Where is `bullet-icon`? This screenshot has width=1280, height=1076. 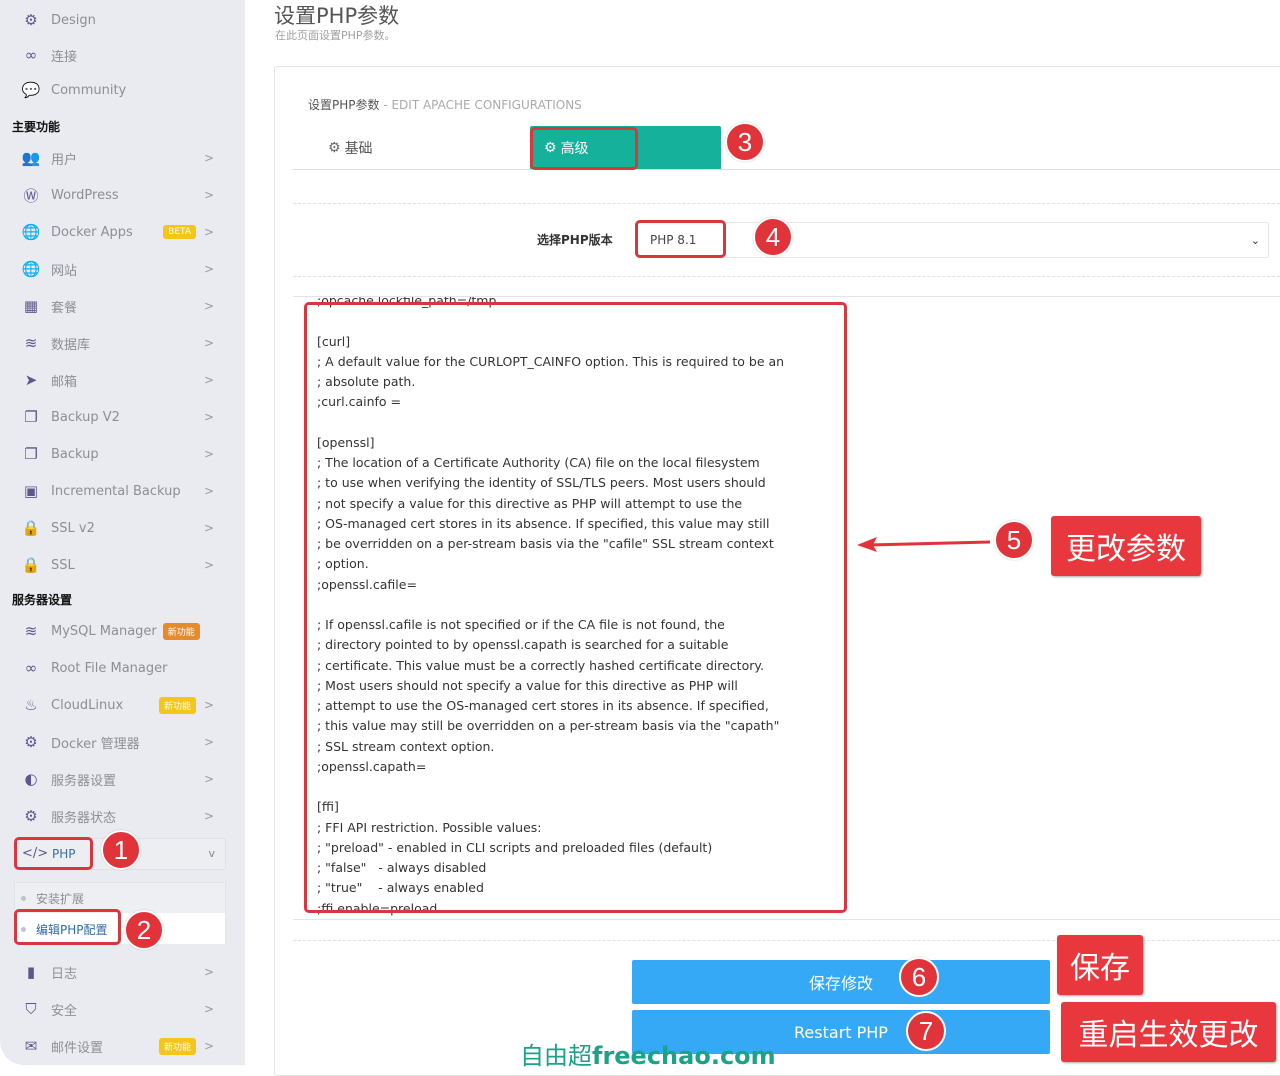 bullet-icon is located at coordinates (23, 898).